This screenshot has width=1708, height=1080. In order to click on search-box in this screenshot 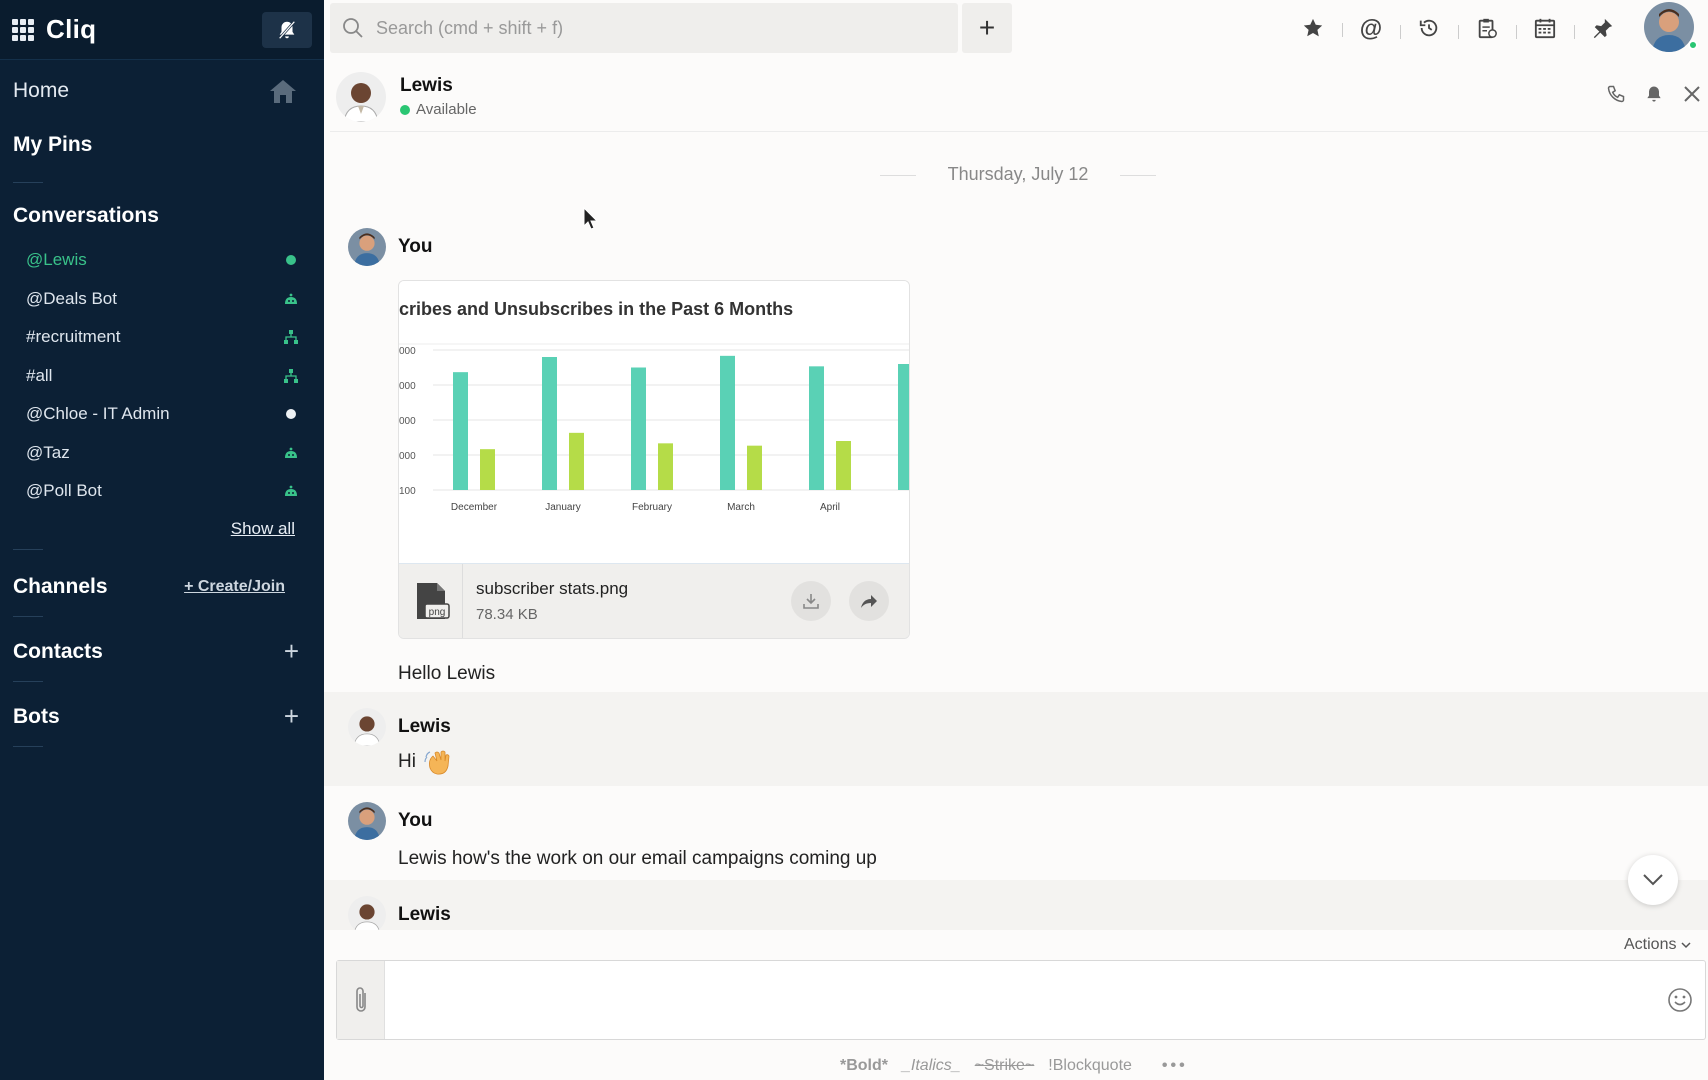, I will do `click(644, 28)`.